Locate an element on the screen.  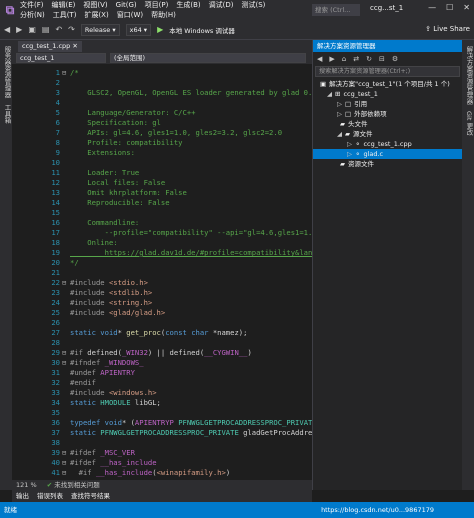
output-tab: 输出 is located at coordinates (22, 496).